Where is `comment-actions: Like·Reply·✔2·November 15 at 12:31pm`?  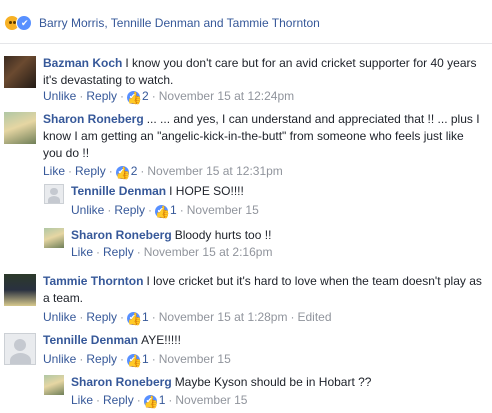
comment-actions: Like·Reply·✔2·November 15 at 12:31pm is located at coordinates (163, 171).